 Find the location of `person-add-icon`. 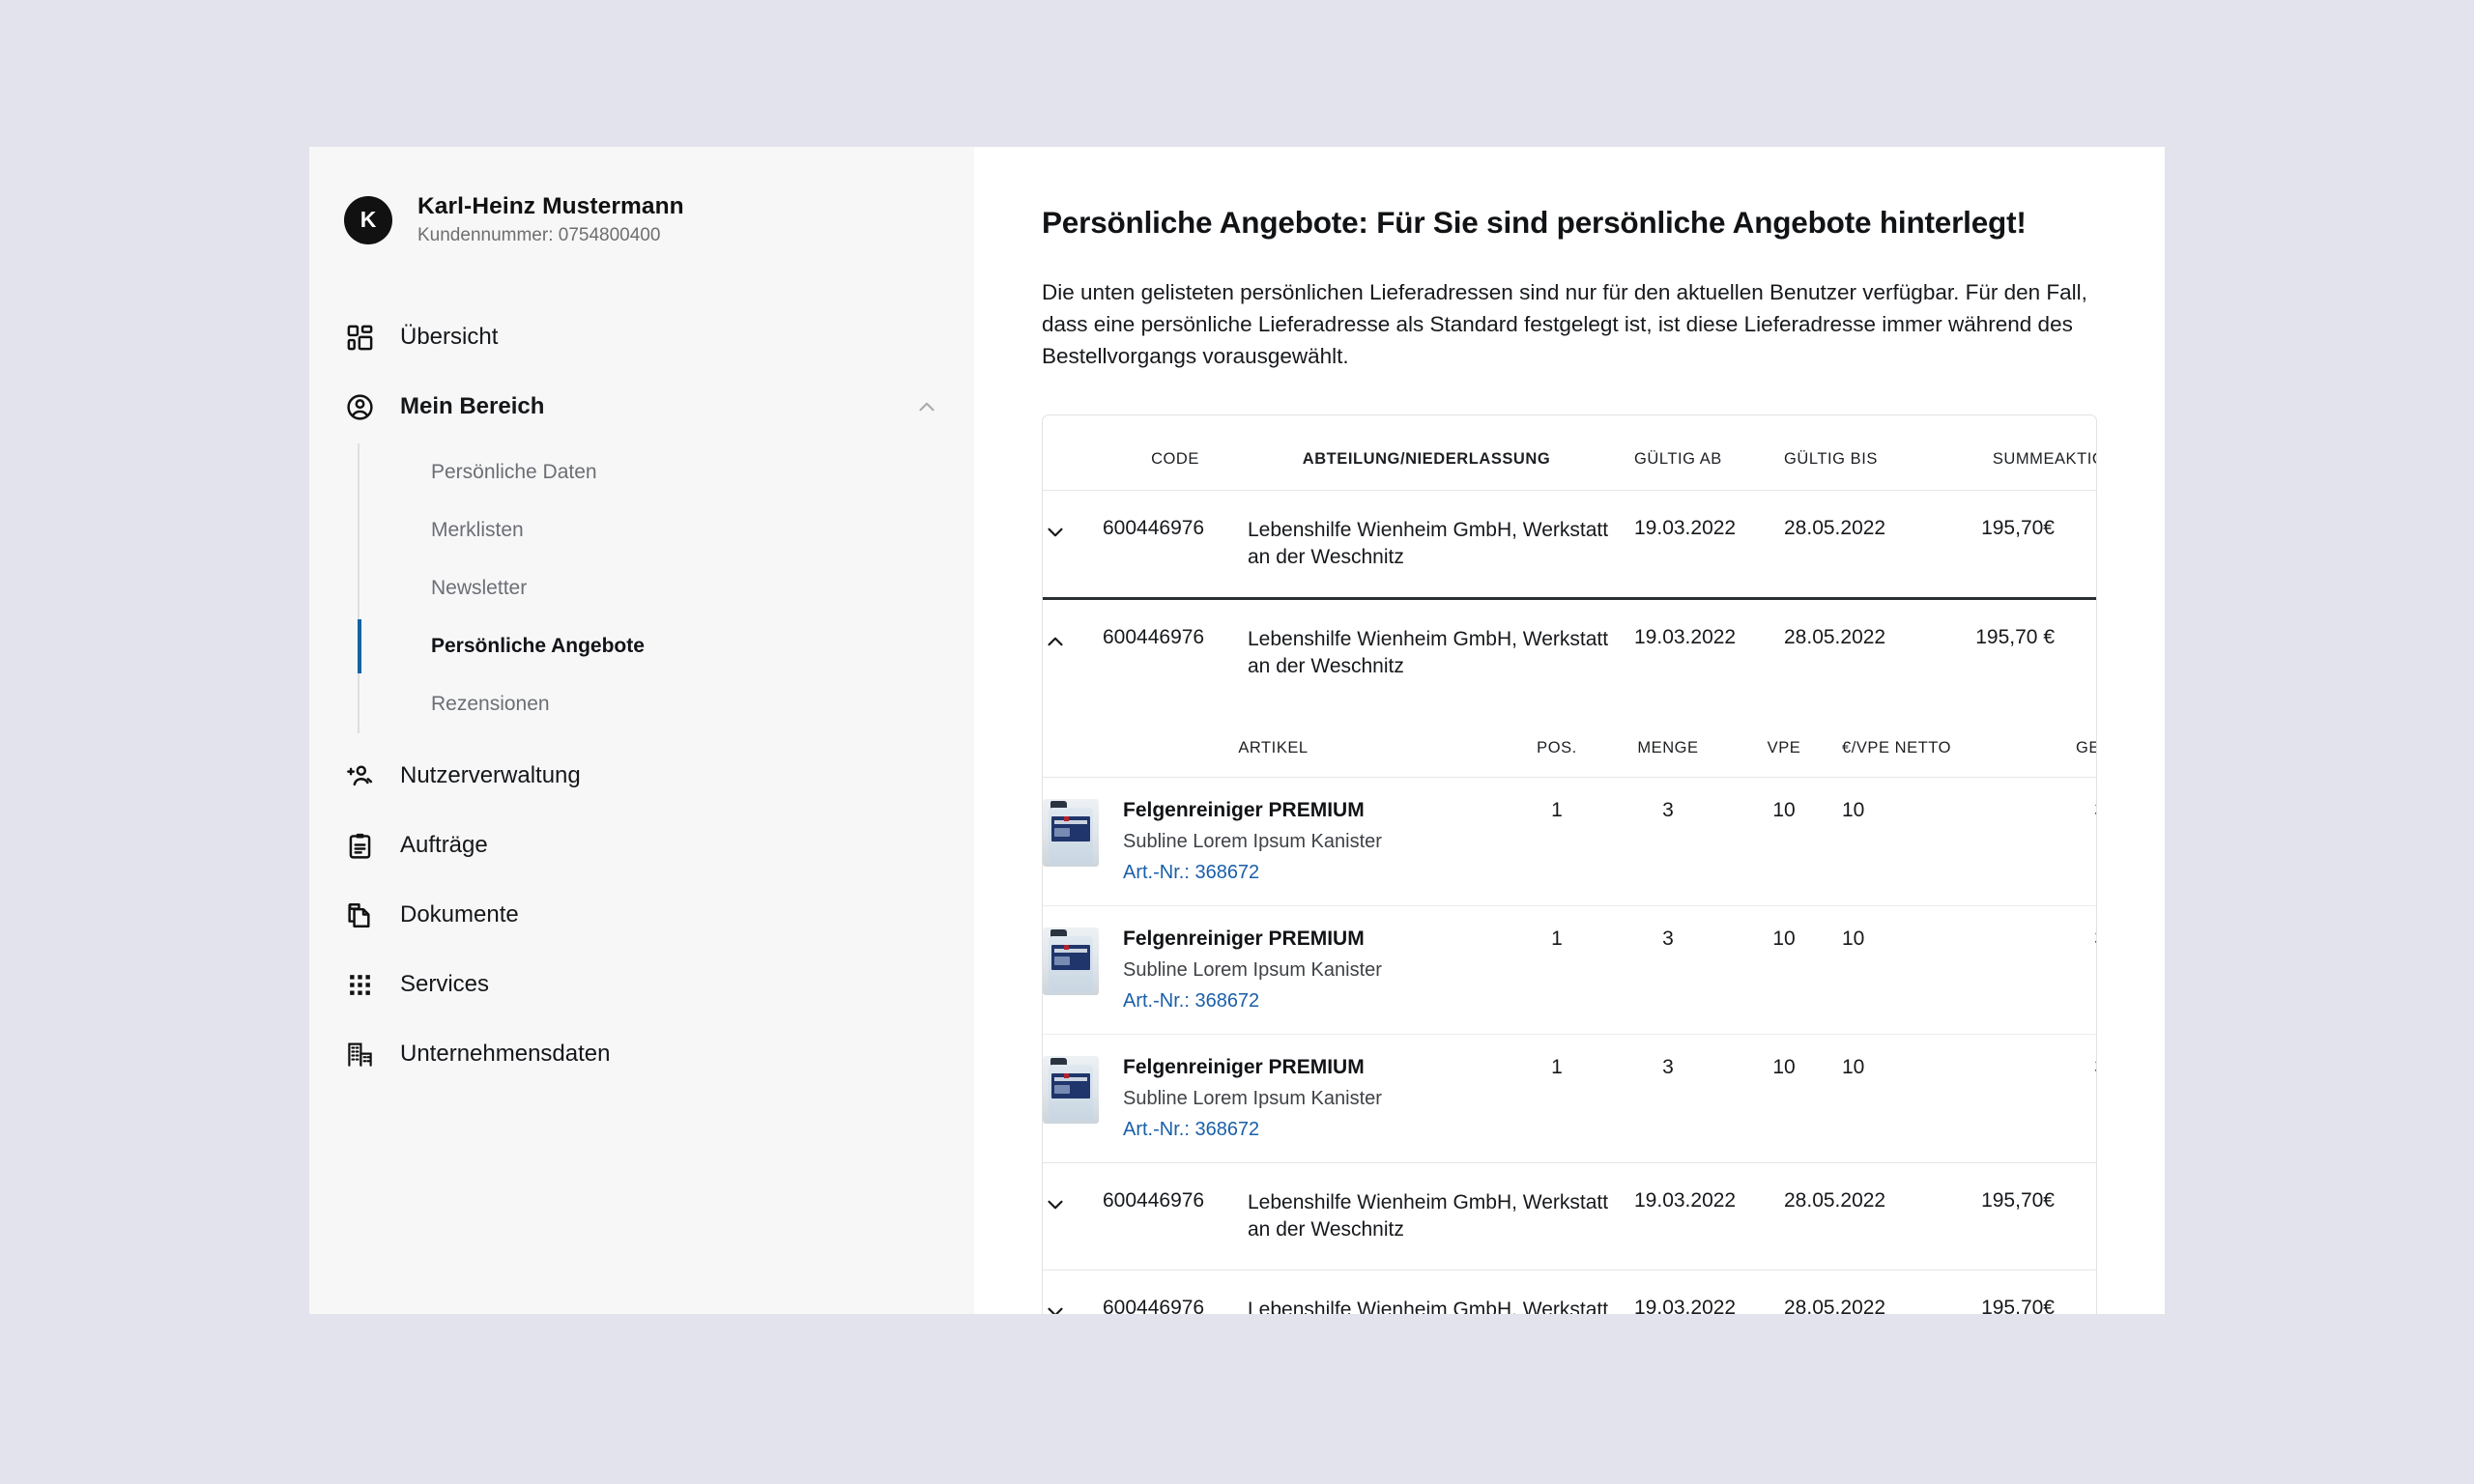

person-add-icon is located at coordinates (359, 776).